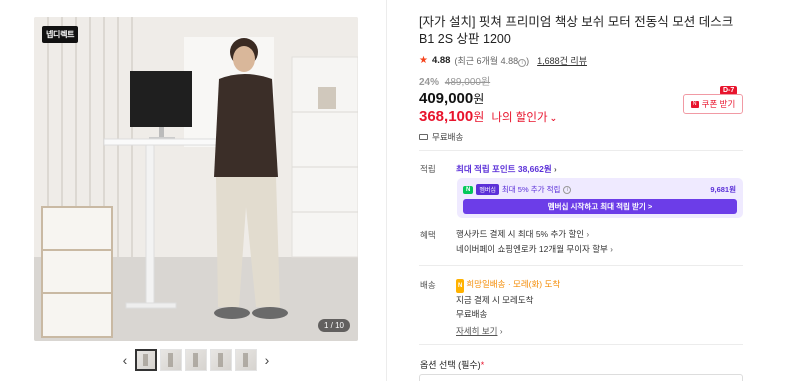 Image resolution: width=800 pixels, height=381 pixels. What do you see at coordinates (125, 360) in the screenshot?
I see `thumb-prev-button: ‹` at bounding box center [125, 360].